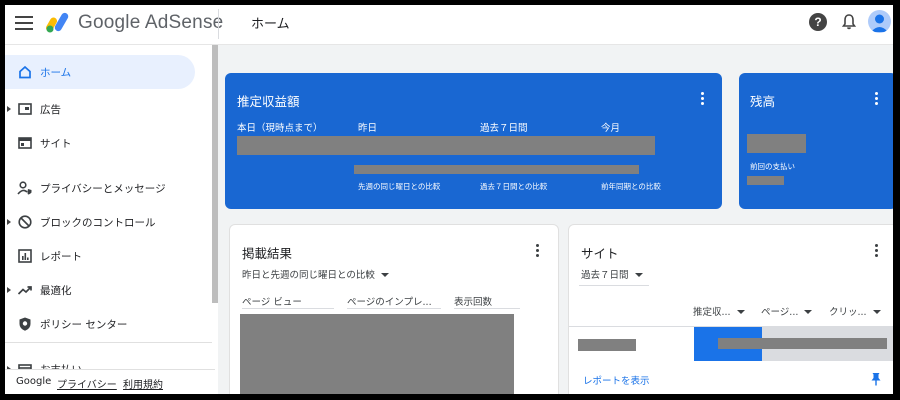 The height and width of the screenshot is (400, 900). Describe the element at coordinates (218, 24) in the screenshot. I see `header-divider` at that location.